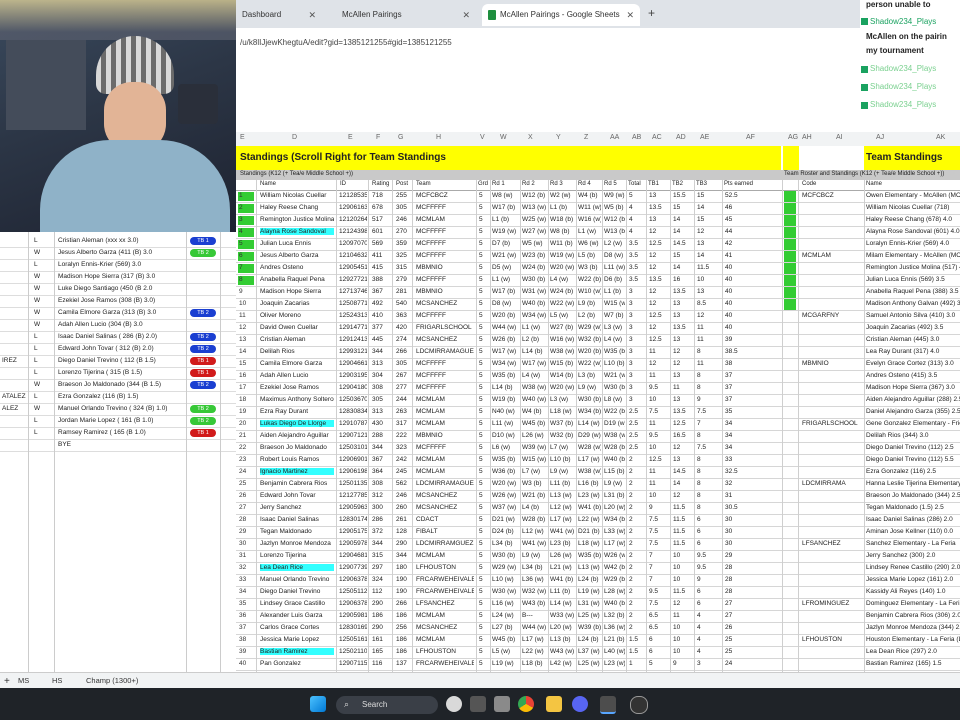  I want to click on cell-rt: 324, so click(381, 579).